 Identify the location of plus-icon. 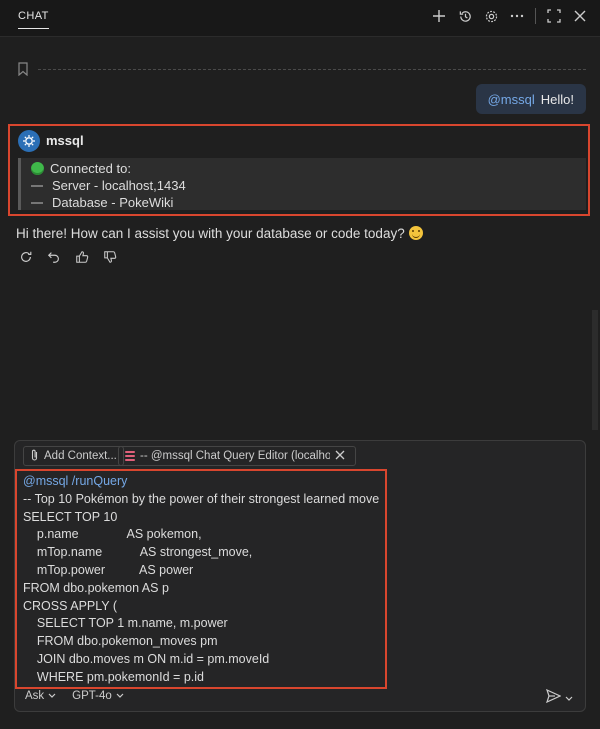
(439, 16).